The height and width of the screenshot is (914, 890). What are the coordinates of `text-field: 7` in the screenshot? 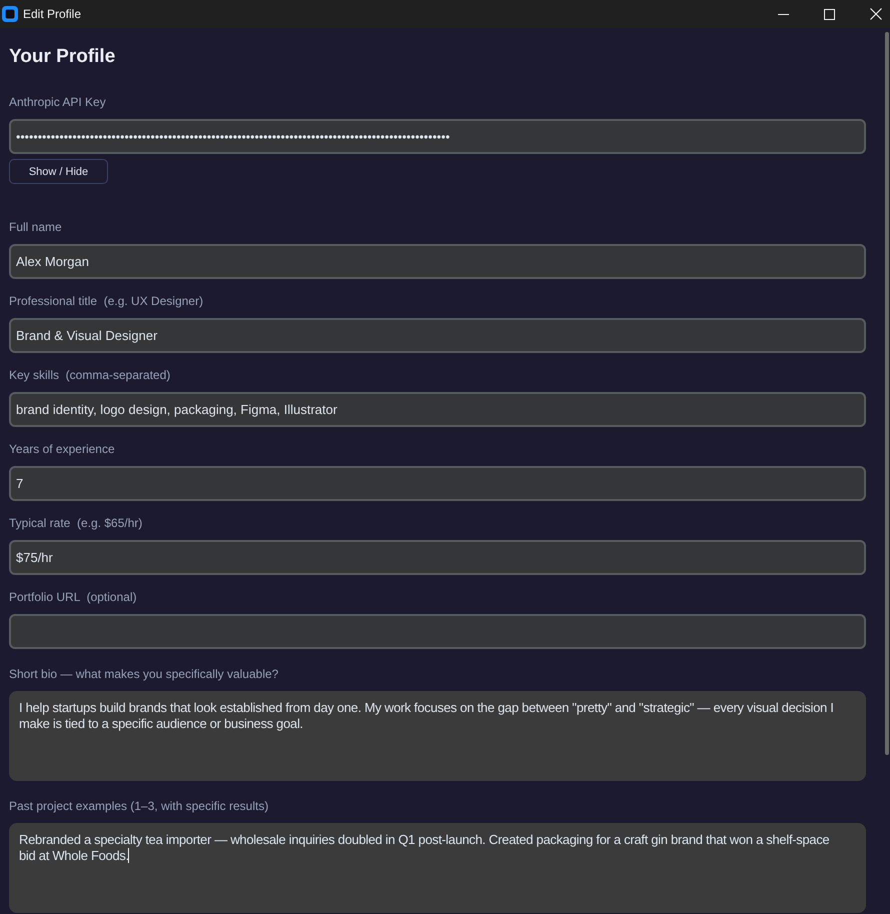 It's located at (437, 483).